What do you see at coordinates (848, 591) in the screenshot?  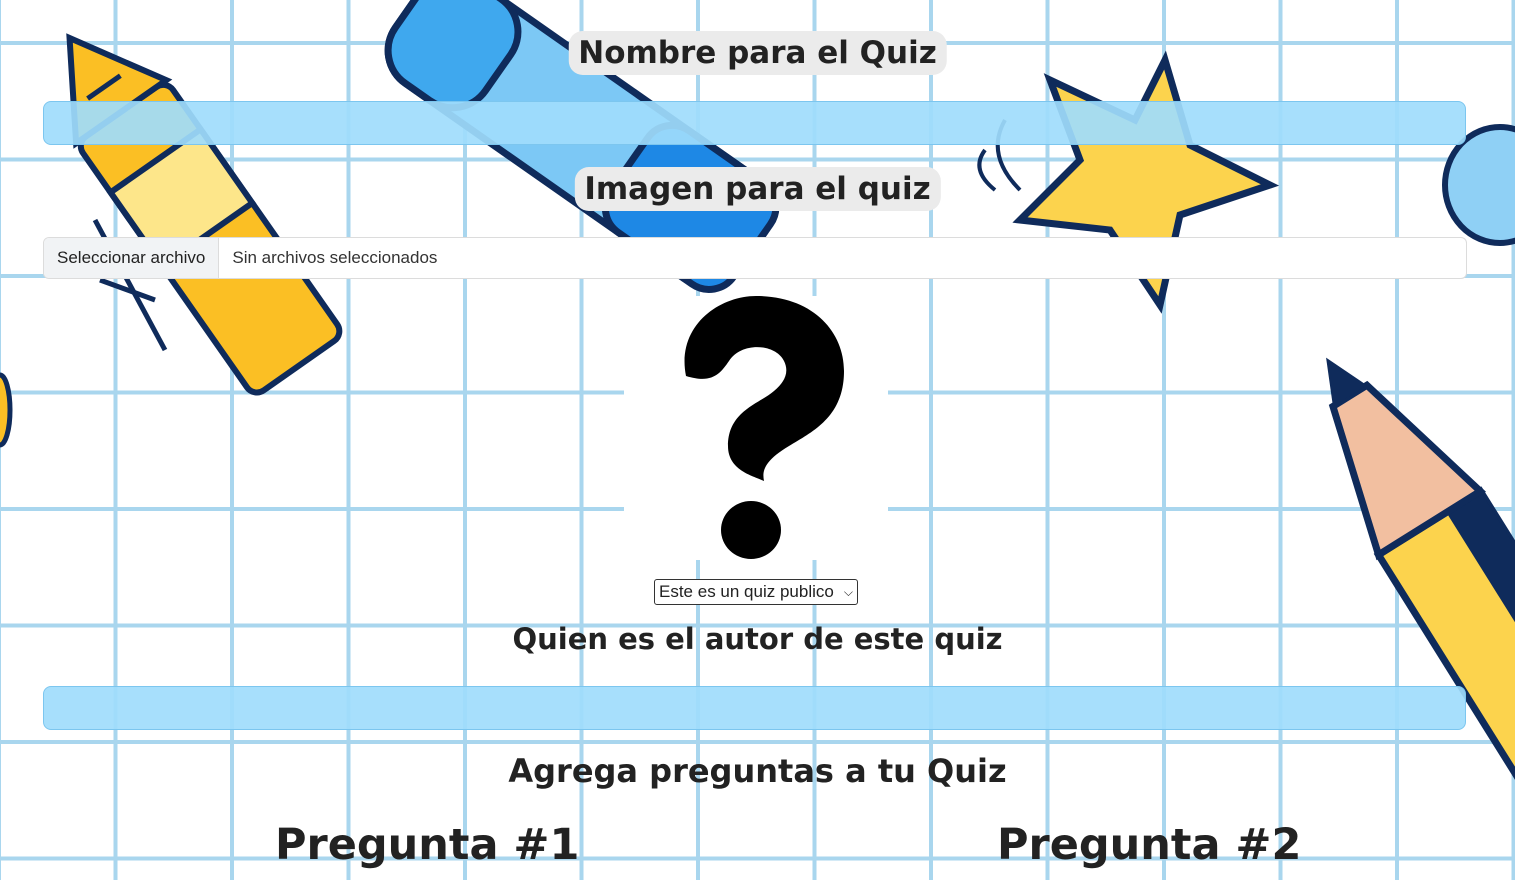 I see `chevron-down-icon: ⌵` at bounding box center [848, 591].